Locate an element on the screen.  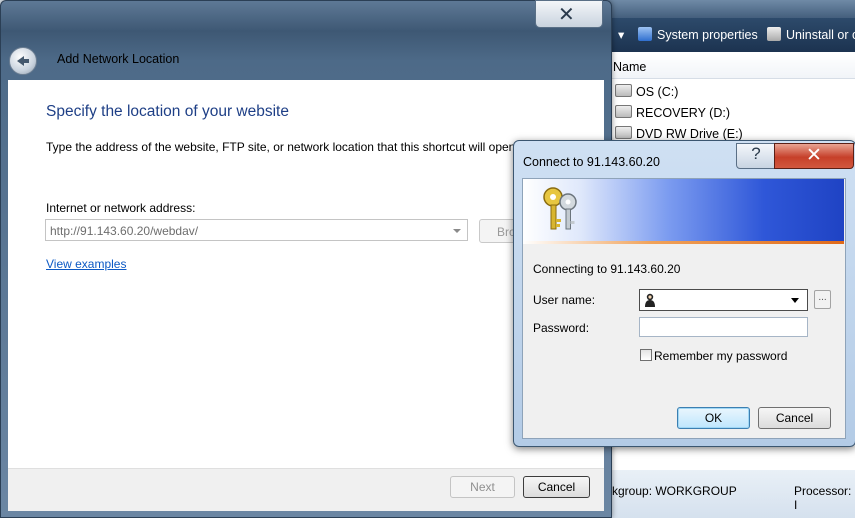
address-label: Internet or network address: is located at coordinates (121, 208).